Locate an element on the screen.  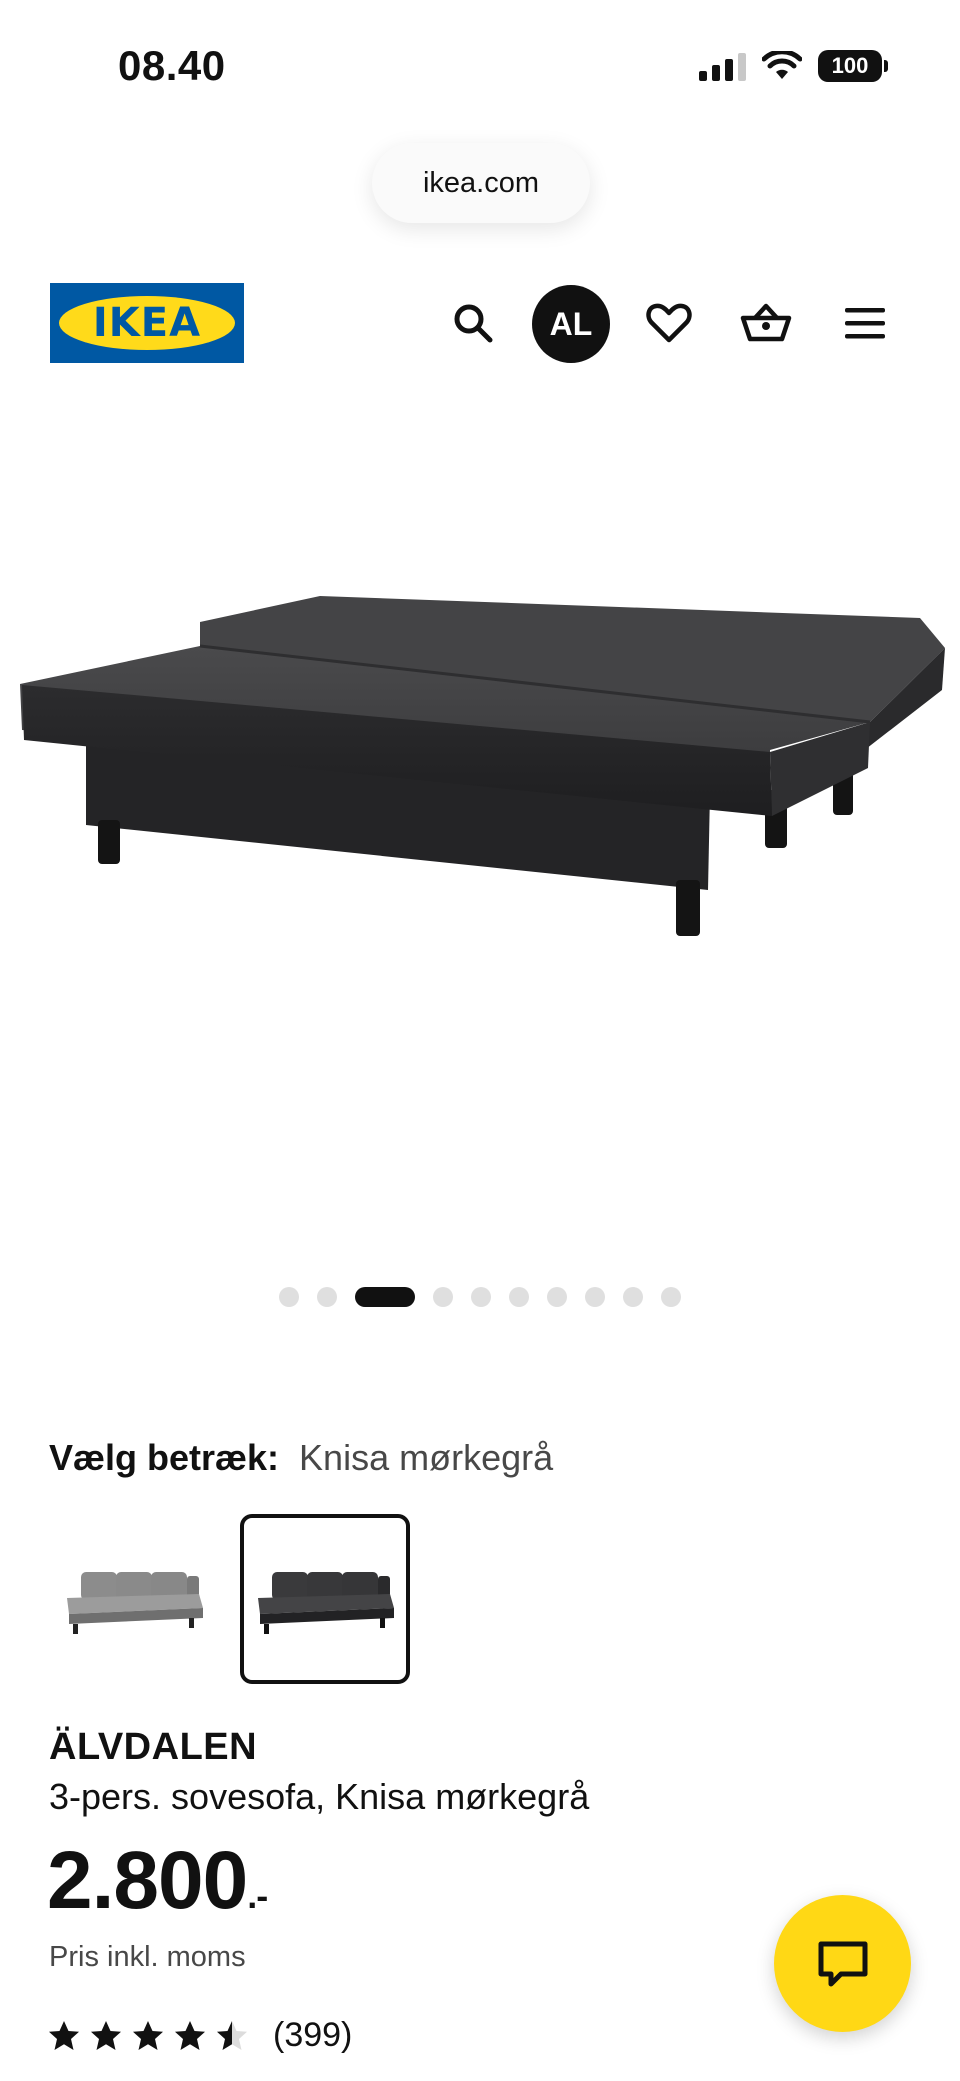
battery-icon: 100 is located at coordinates (853, 66).